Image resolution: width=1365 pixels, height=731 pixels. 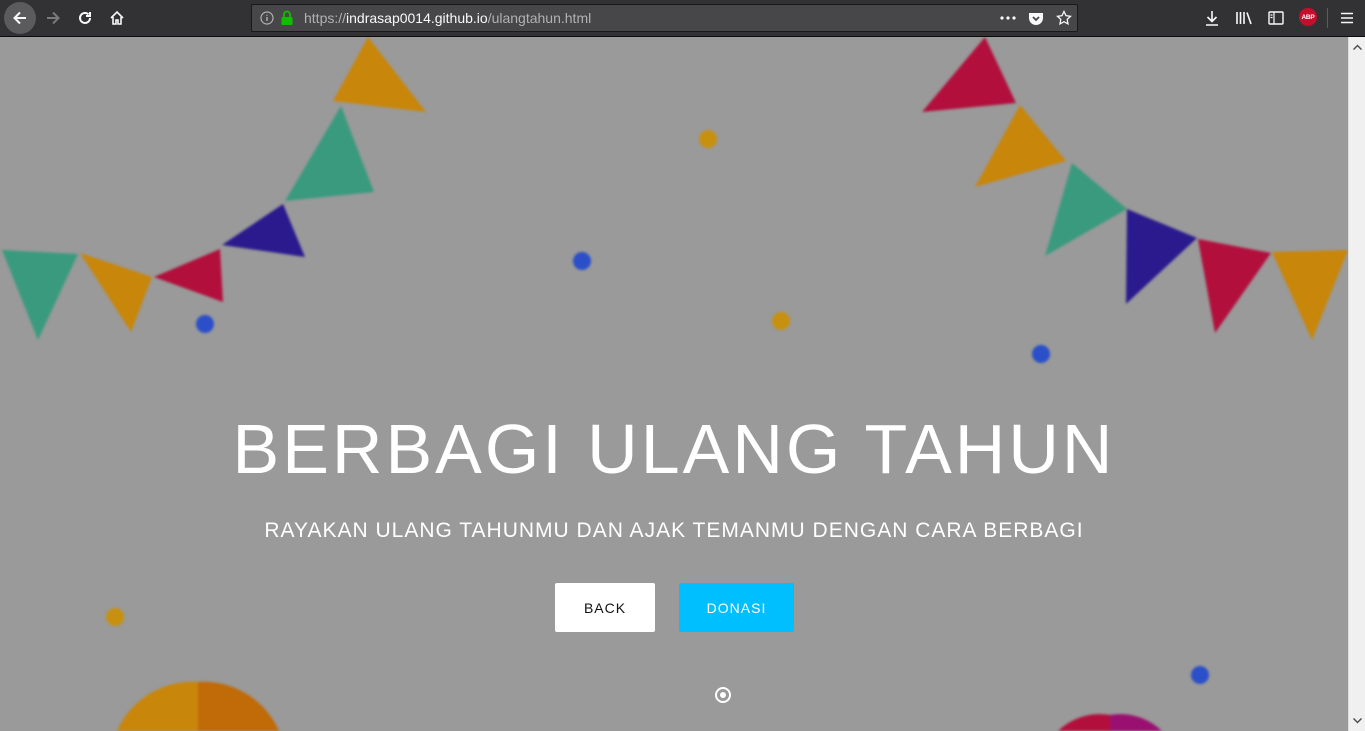 I want to click on abp-label: ABP, so click(x=1308, y=17).